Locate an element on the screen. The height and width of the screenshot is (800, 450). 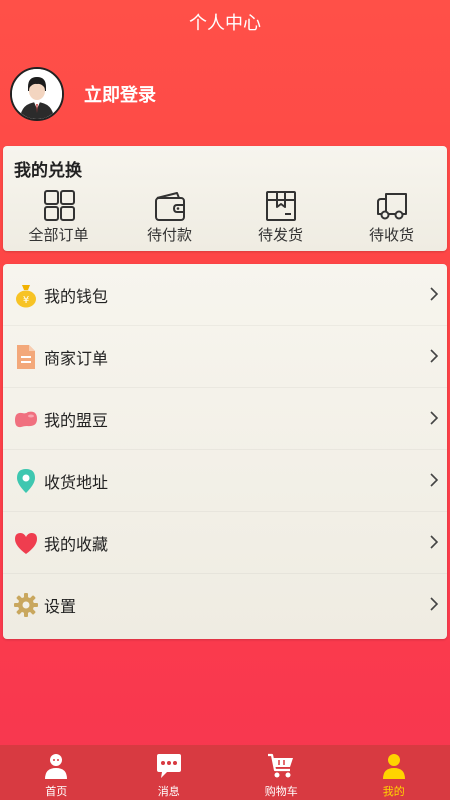
cart-icon is located at coordinates (281, 765).